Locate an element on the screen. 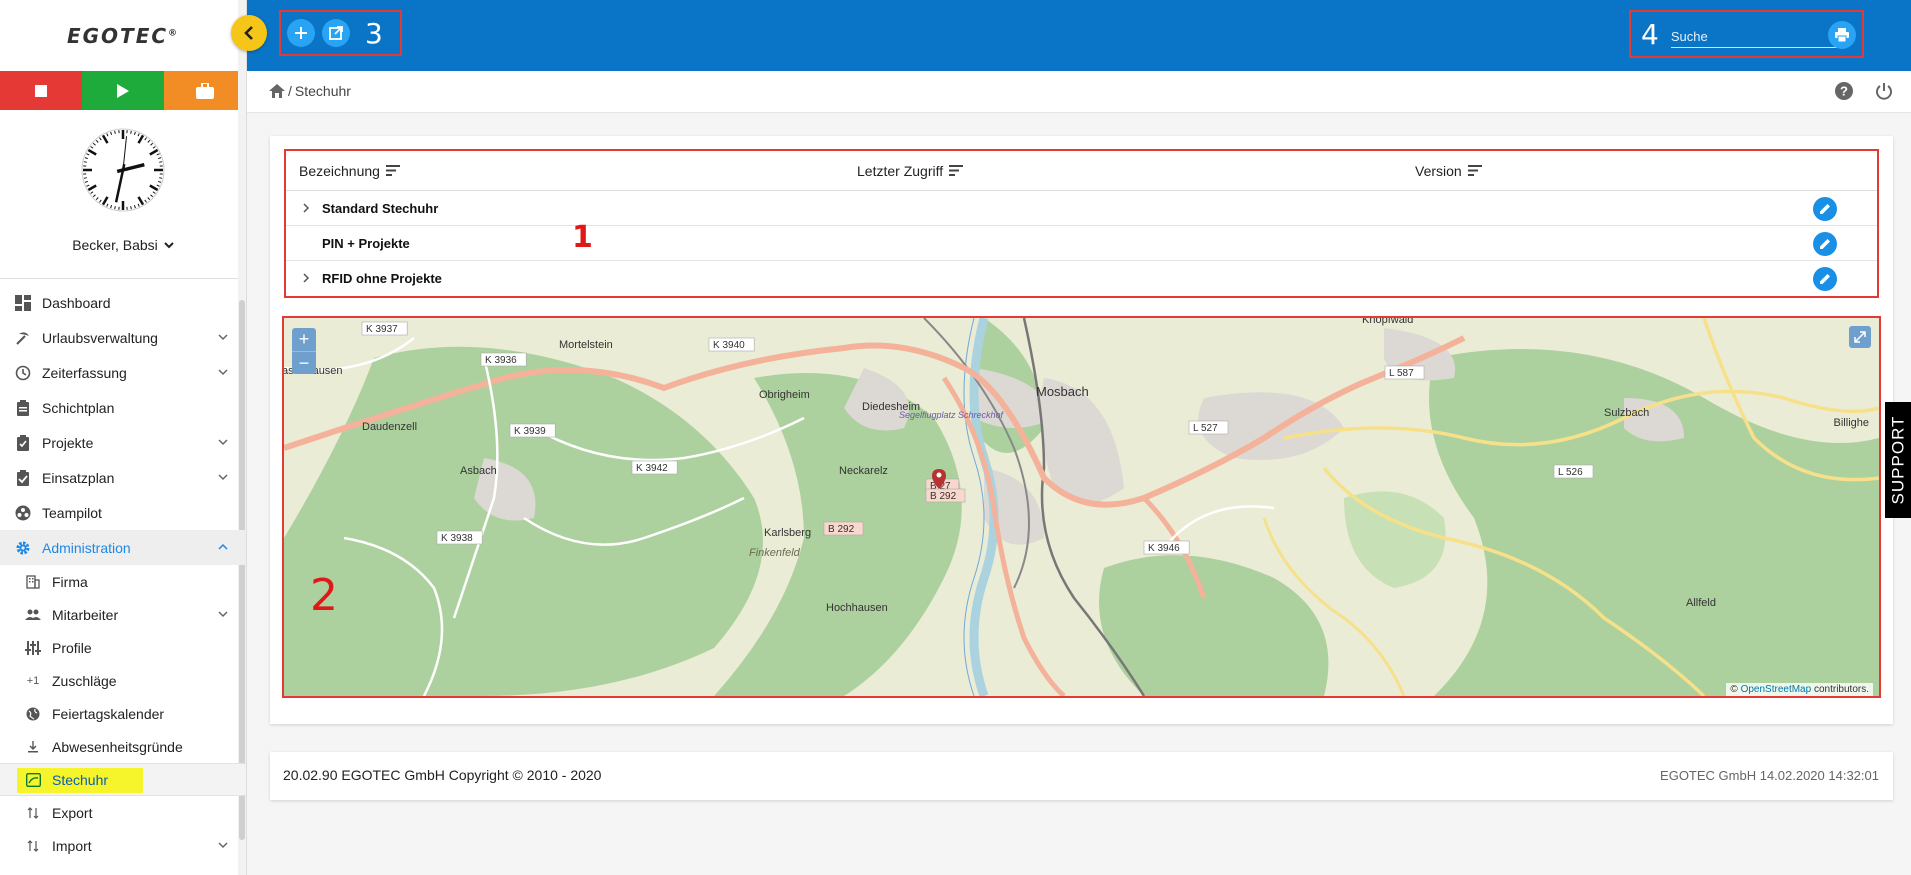 The image size is (1911, 875). column-header-letzter-zugriff: Letzter Zugriff is located at coordinates (910, 171).